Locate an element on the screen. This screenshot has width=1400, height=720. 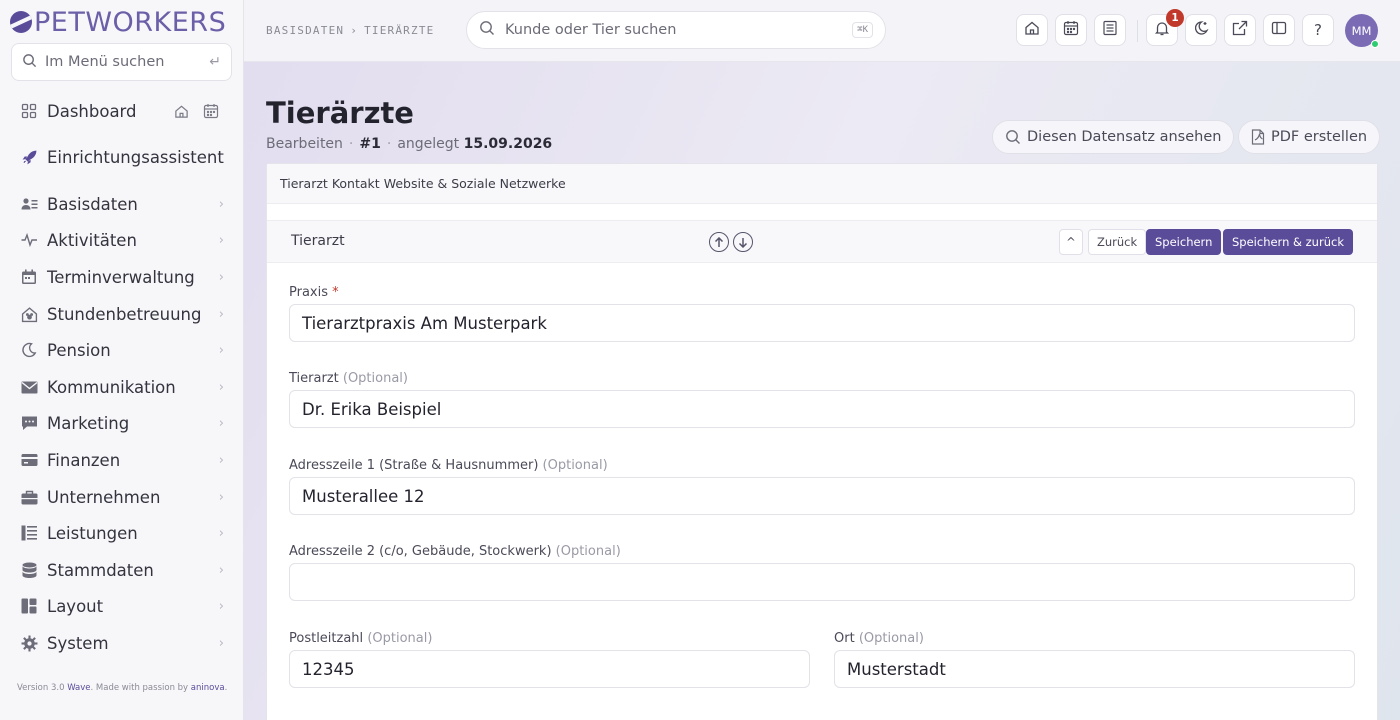
sidebar-item-stammdaten: Stammdaten › is located at coordinates (122, 570).